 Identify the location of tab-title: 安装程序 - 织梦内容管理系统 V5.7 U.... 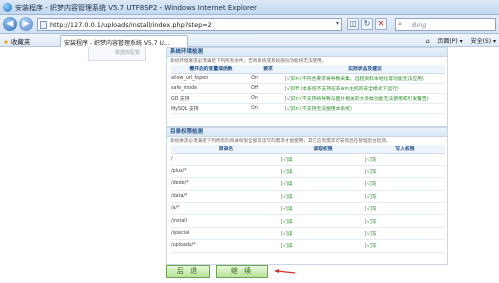
(117, 43).